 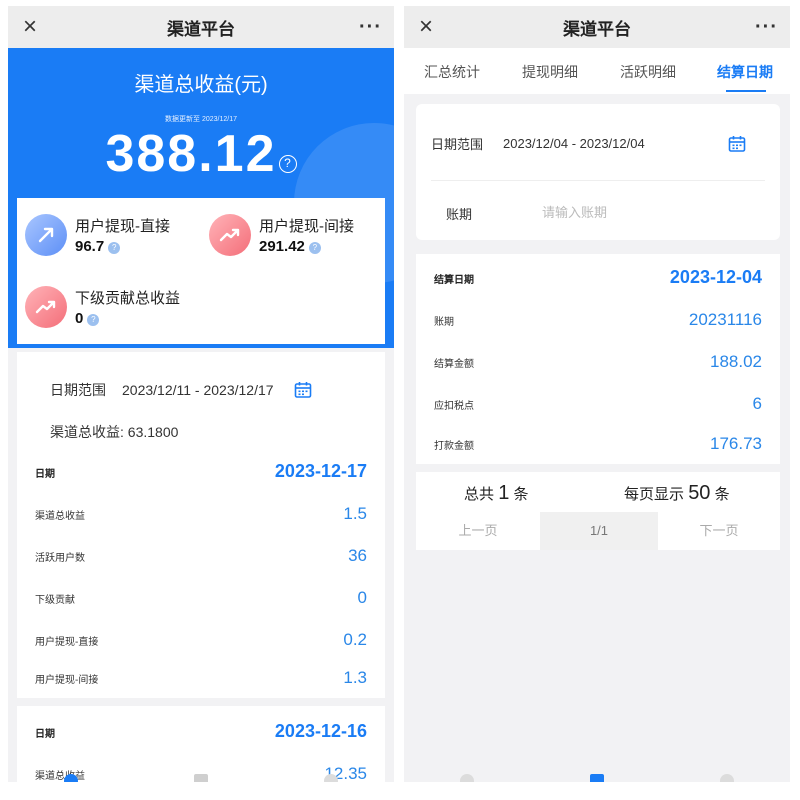 What do you see at coordinates (454, 280) in the screenshot?
I see `row-key: 结算日期` at bounding box center [454, 280].